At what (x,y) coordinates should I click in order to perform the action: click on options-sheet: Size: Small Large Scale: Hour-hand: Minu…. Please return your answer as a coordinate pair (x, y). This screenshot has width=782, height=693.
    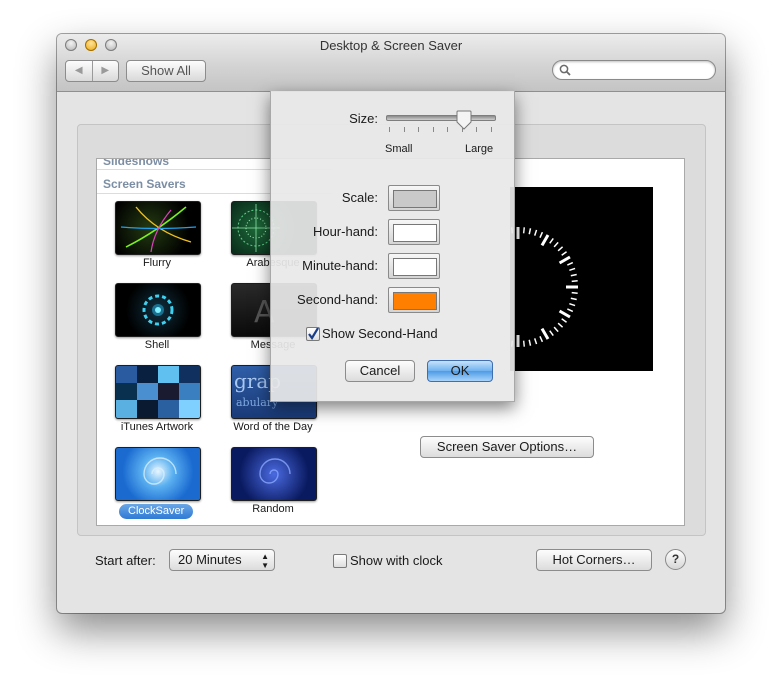
    Looking at the image, I should click on (392, 246).